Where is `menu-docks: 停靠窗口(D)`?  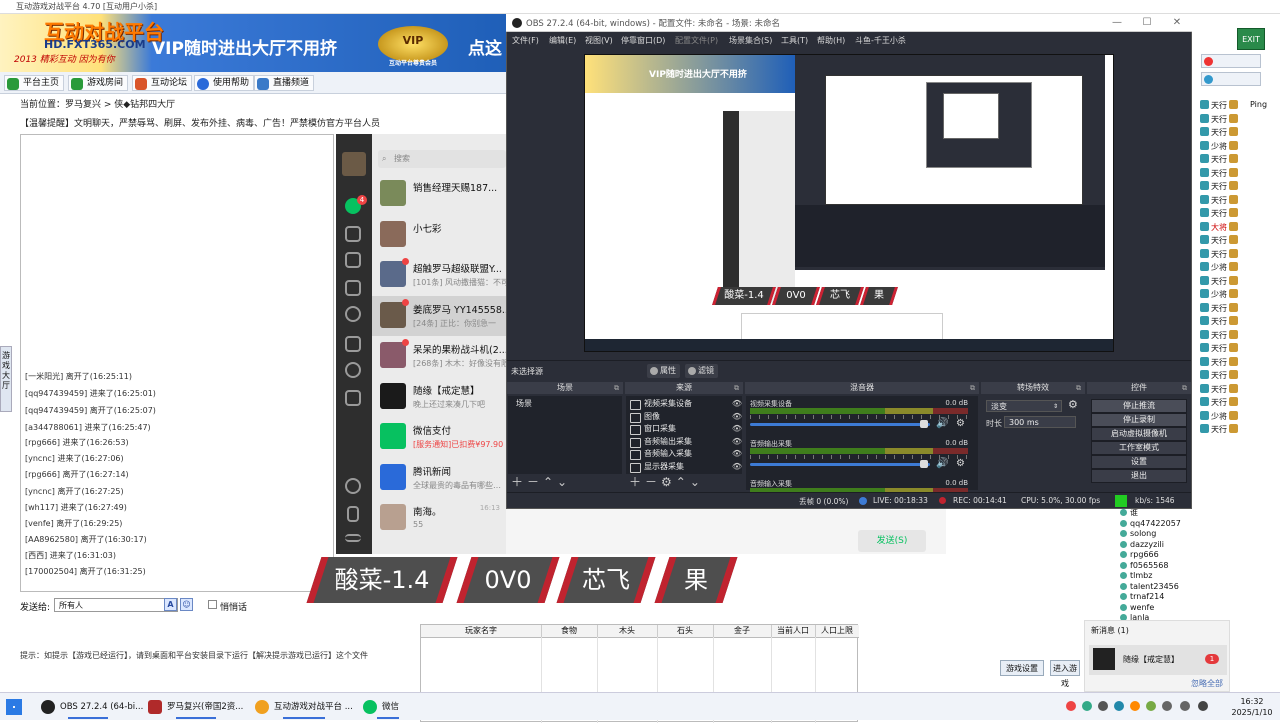 menu-docks: 停靠窗口(D) is located at coordinates (643, 40).